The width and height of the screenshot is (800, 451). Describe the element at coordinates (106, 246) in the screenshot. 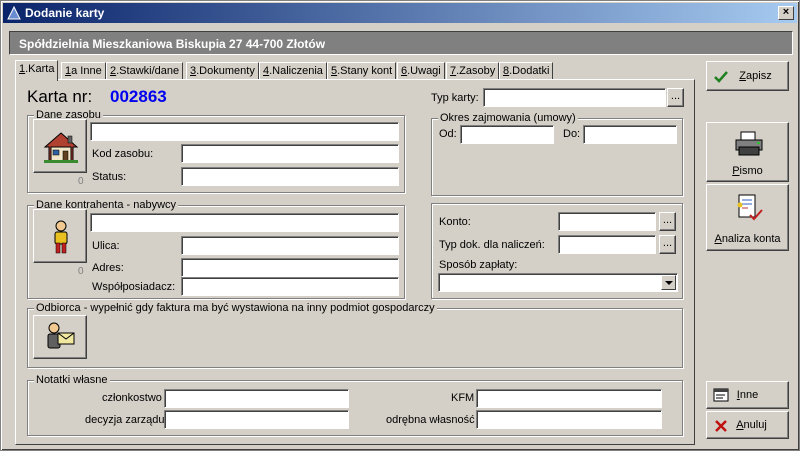

I see `ulica-label: Ulica:` at that location.